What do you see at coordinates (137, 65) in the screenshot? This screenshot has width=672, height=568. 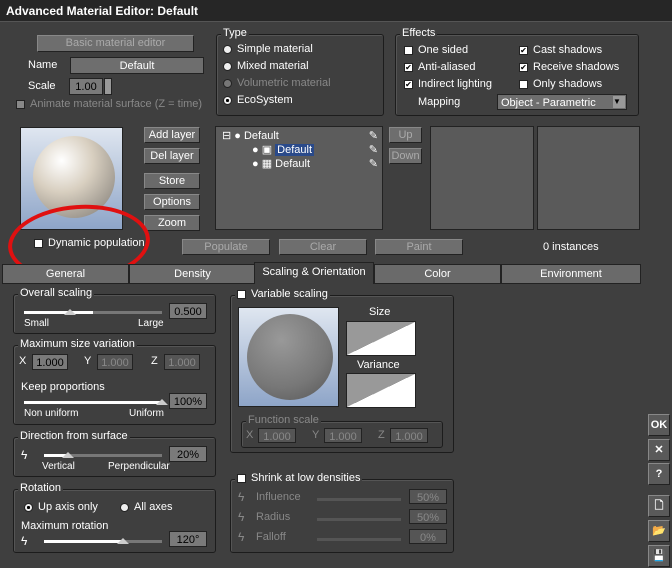 I see `name-input: Default` at bounding box center [137, 65].